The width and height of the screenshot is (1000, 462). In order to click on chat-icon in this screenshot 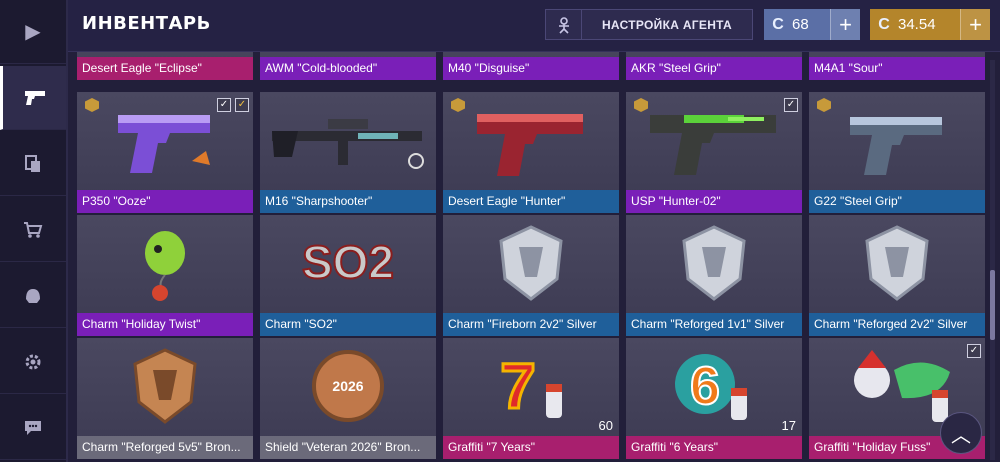, I will do `click(33, 428)`.